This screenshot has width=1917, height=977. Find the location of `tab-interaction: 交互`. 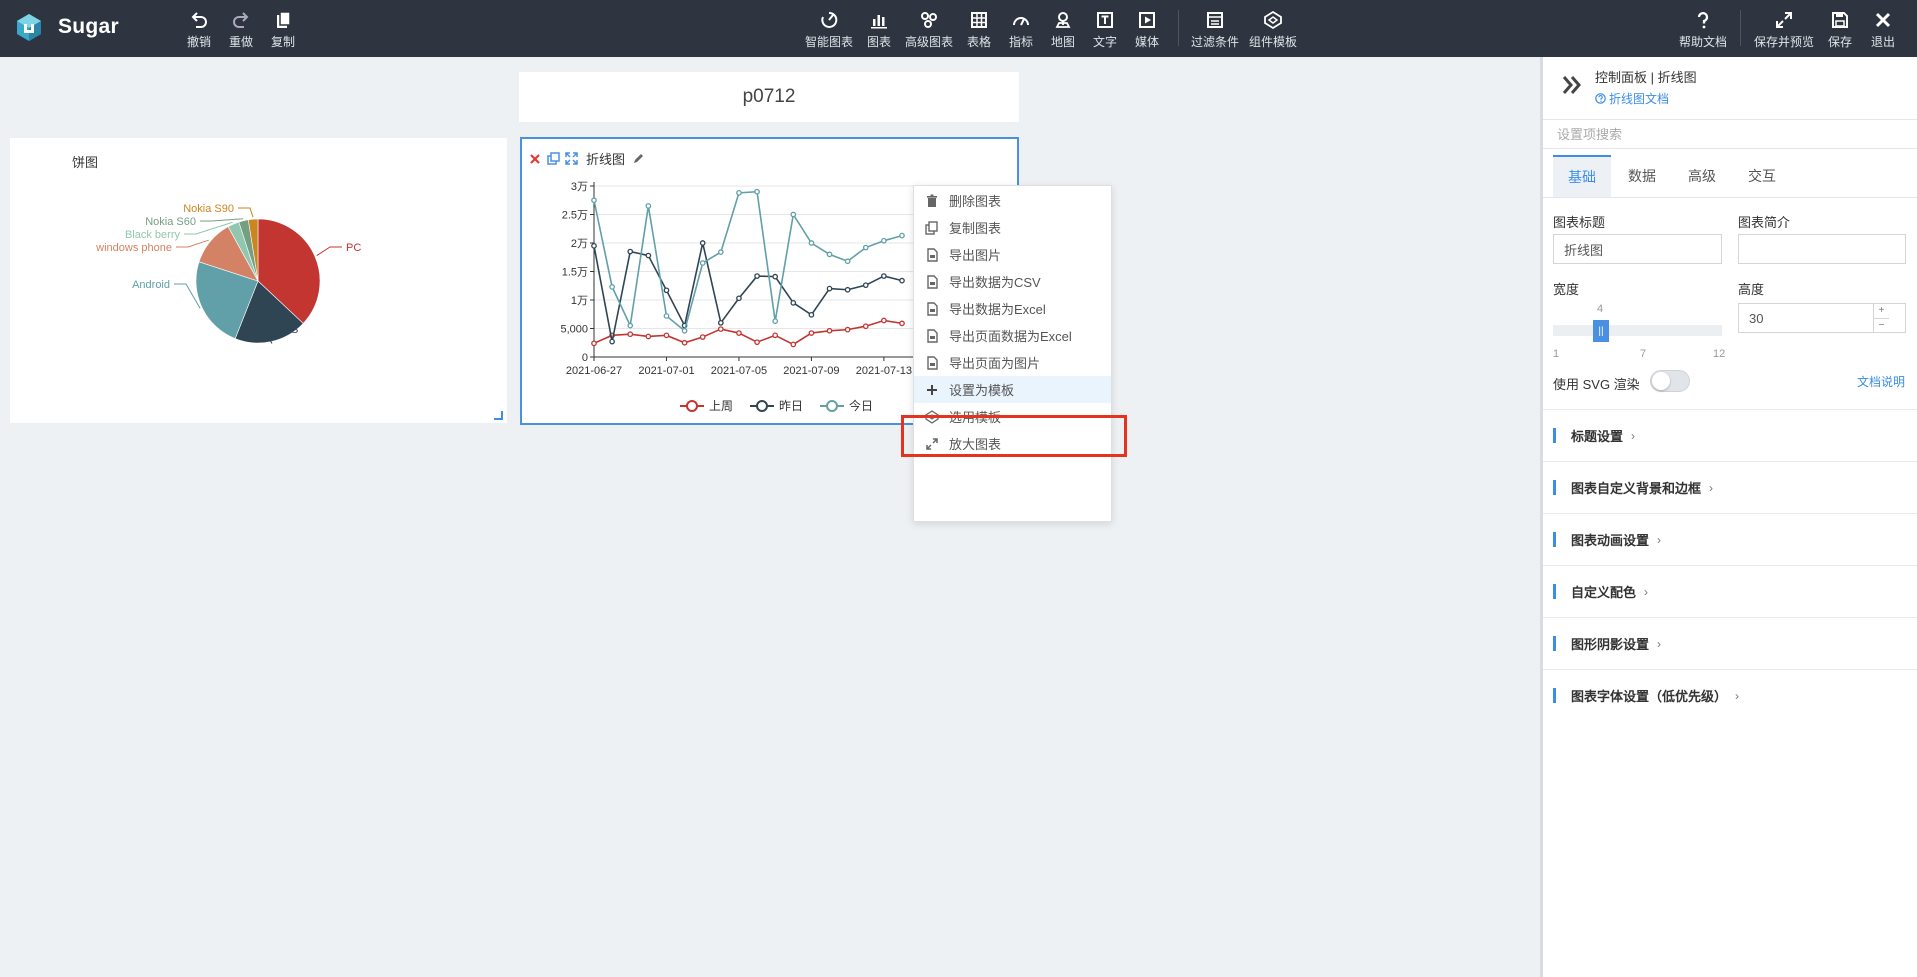

tab-interaction: 交互 is located at coordinates (1762, 176).